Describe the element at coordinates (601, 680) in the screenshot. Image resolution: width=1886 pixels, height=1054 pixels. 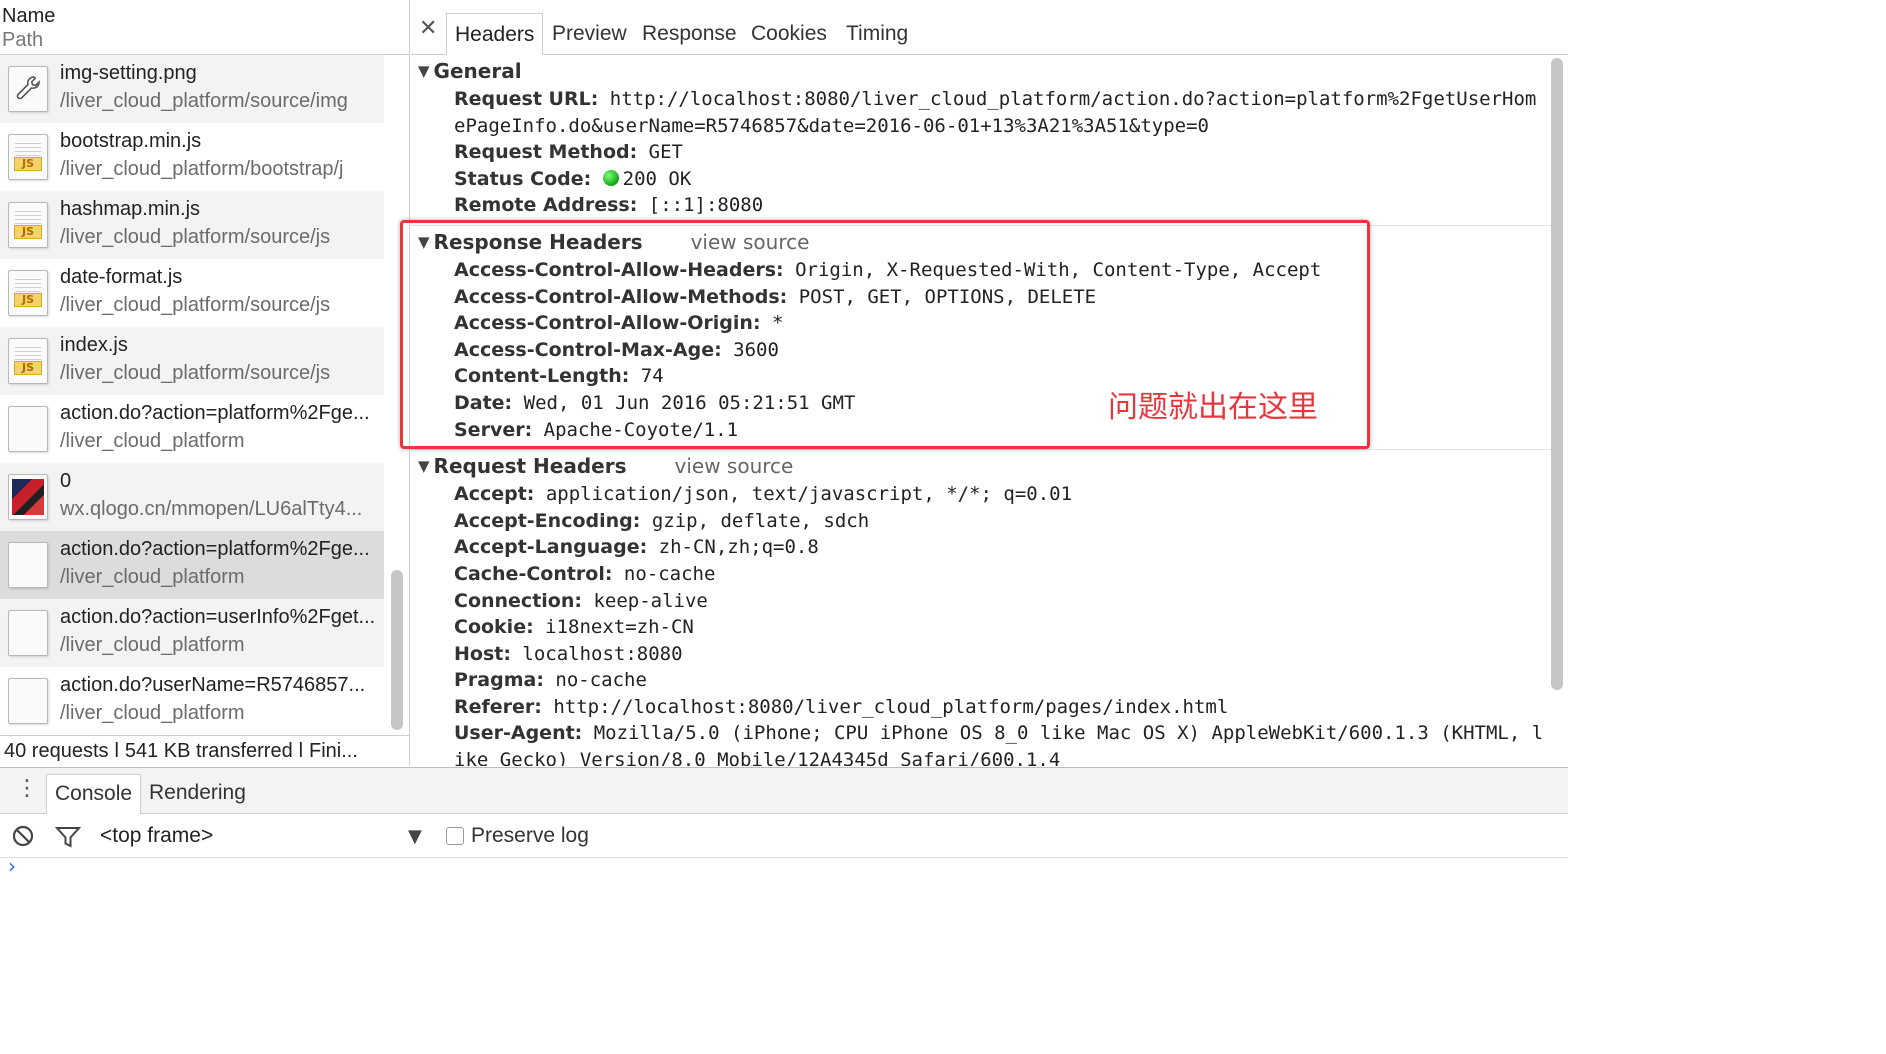
I see `header-value: no-cache` at that location.